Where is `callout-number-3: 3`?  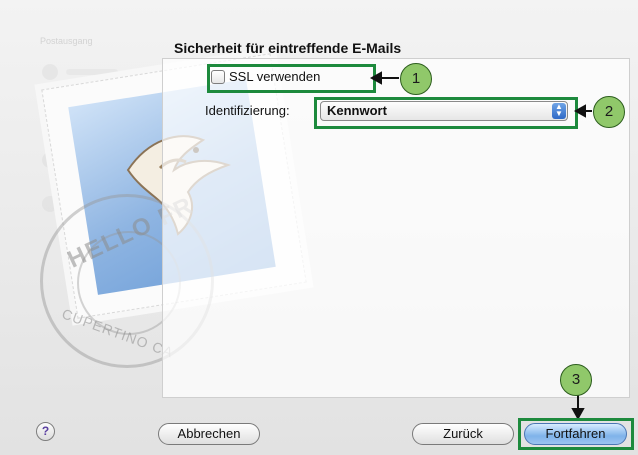
callout-number-3: 3 is located at coordinates (576, 380).